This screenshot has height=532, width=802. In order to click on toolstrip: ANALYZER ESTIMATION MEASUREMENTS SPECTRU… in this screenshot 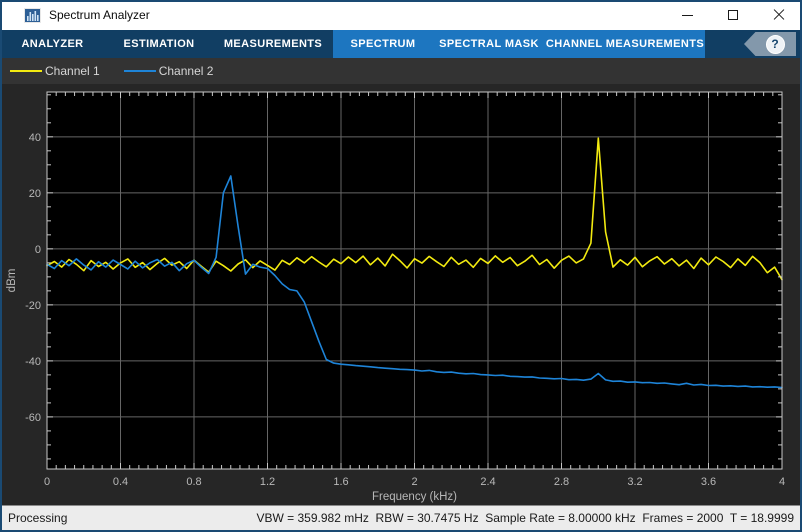, I will do `click(401, 44)`.